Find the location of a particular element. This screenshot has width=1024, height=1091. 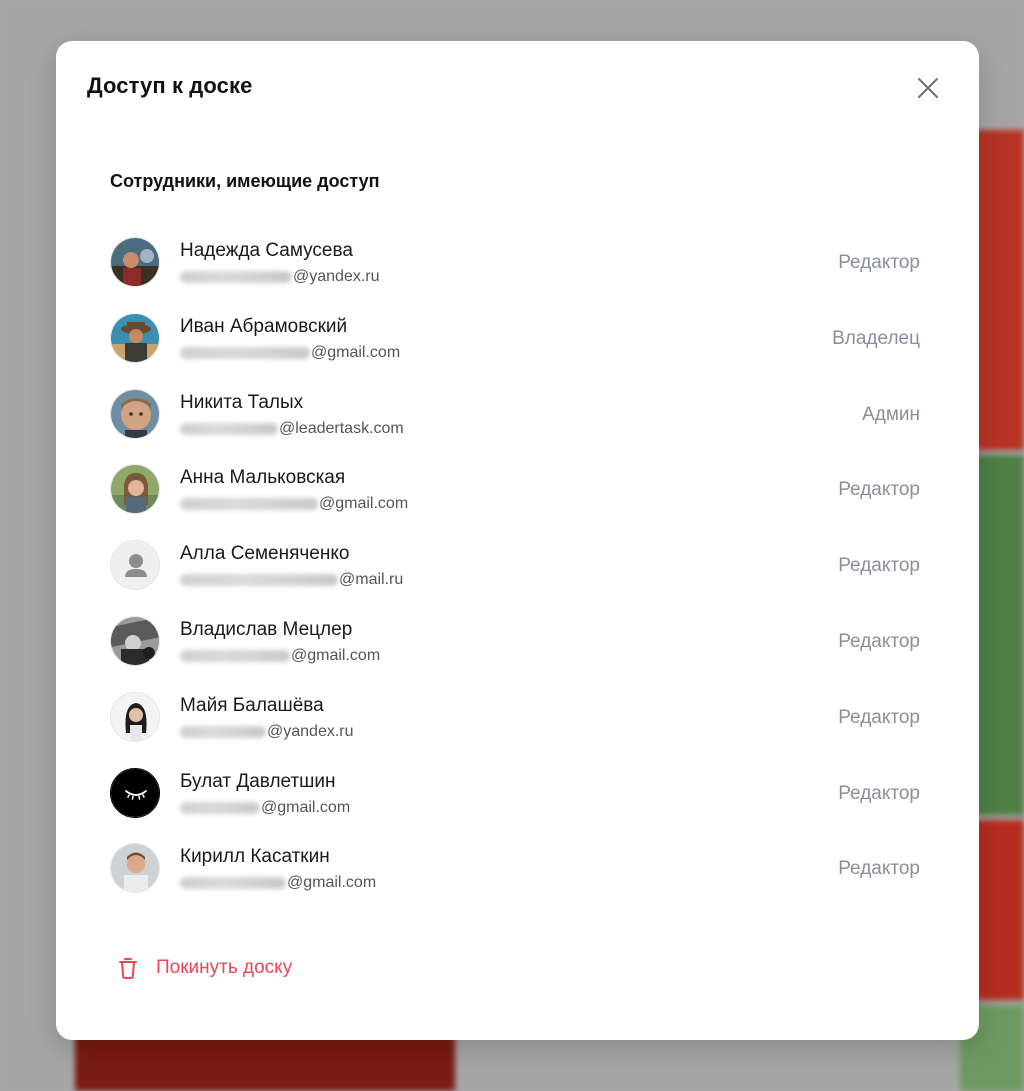

leave-board-button: Покинуть доску is located at coordinates (205, 968).